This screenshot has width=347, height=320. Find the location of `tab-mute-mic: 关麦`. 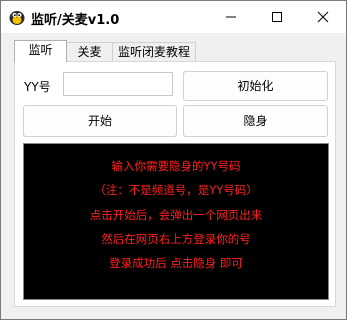

tab-mute-mic: 关麦 is located at coordinates (89, 52).